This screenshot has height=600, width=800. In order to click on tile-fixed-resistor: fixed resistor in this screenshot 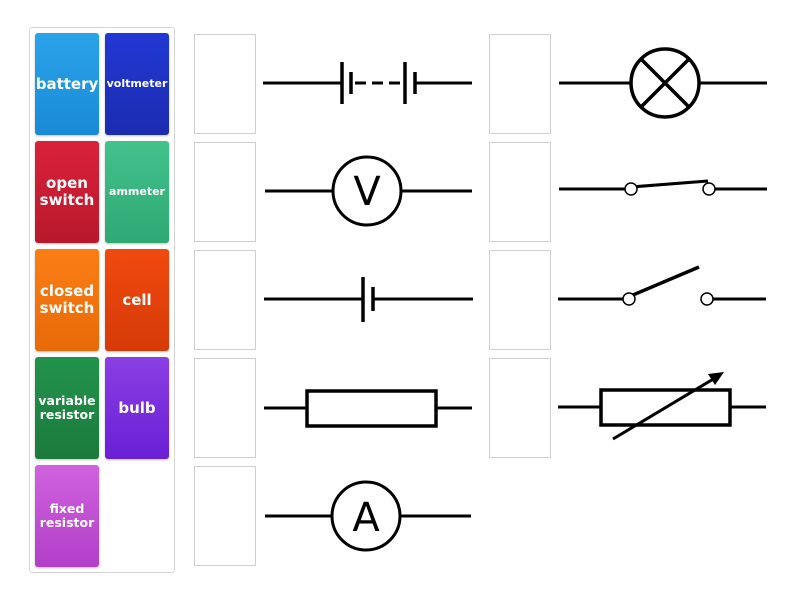, I will do `click(67, 516)`.